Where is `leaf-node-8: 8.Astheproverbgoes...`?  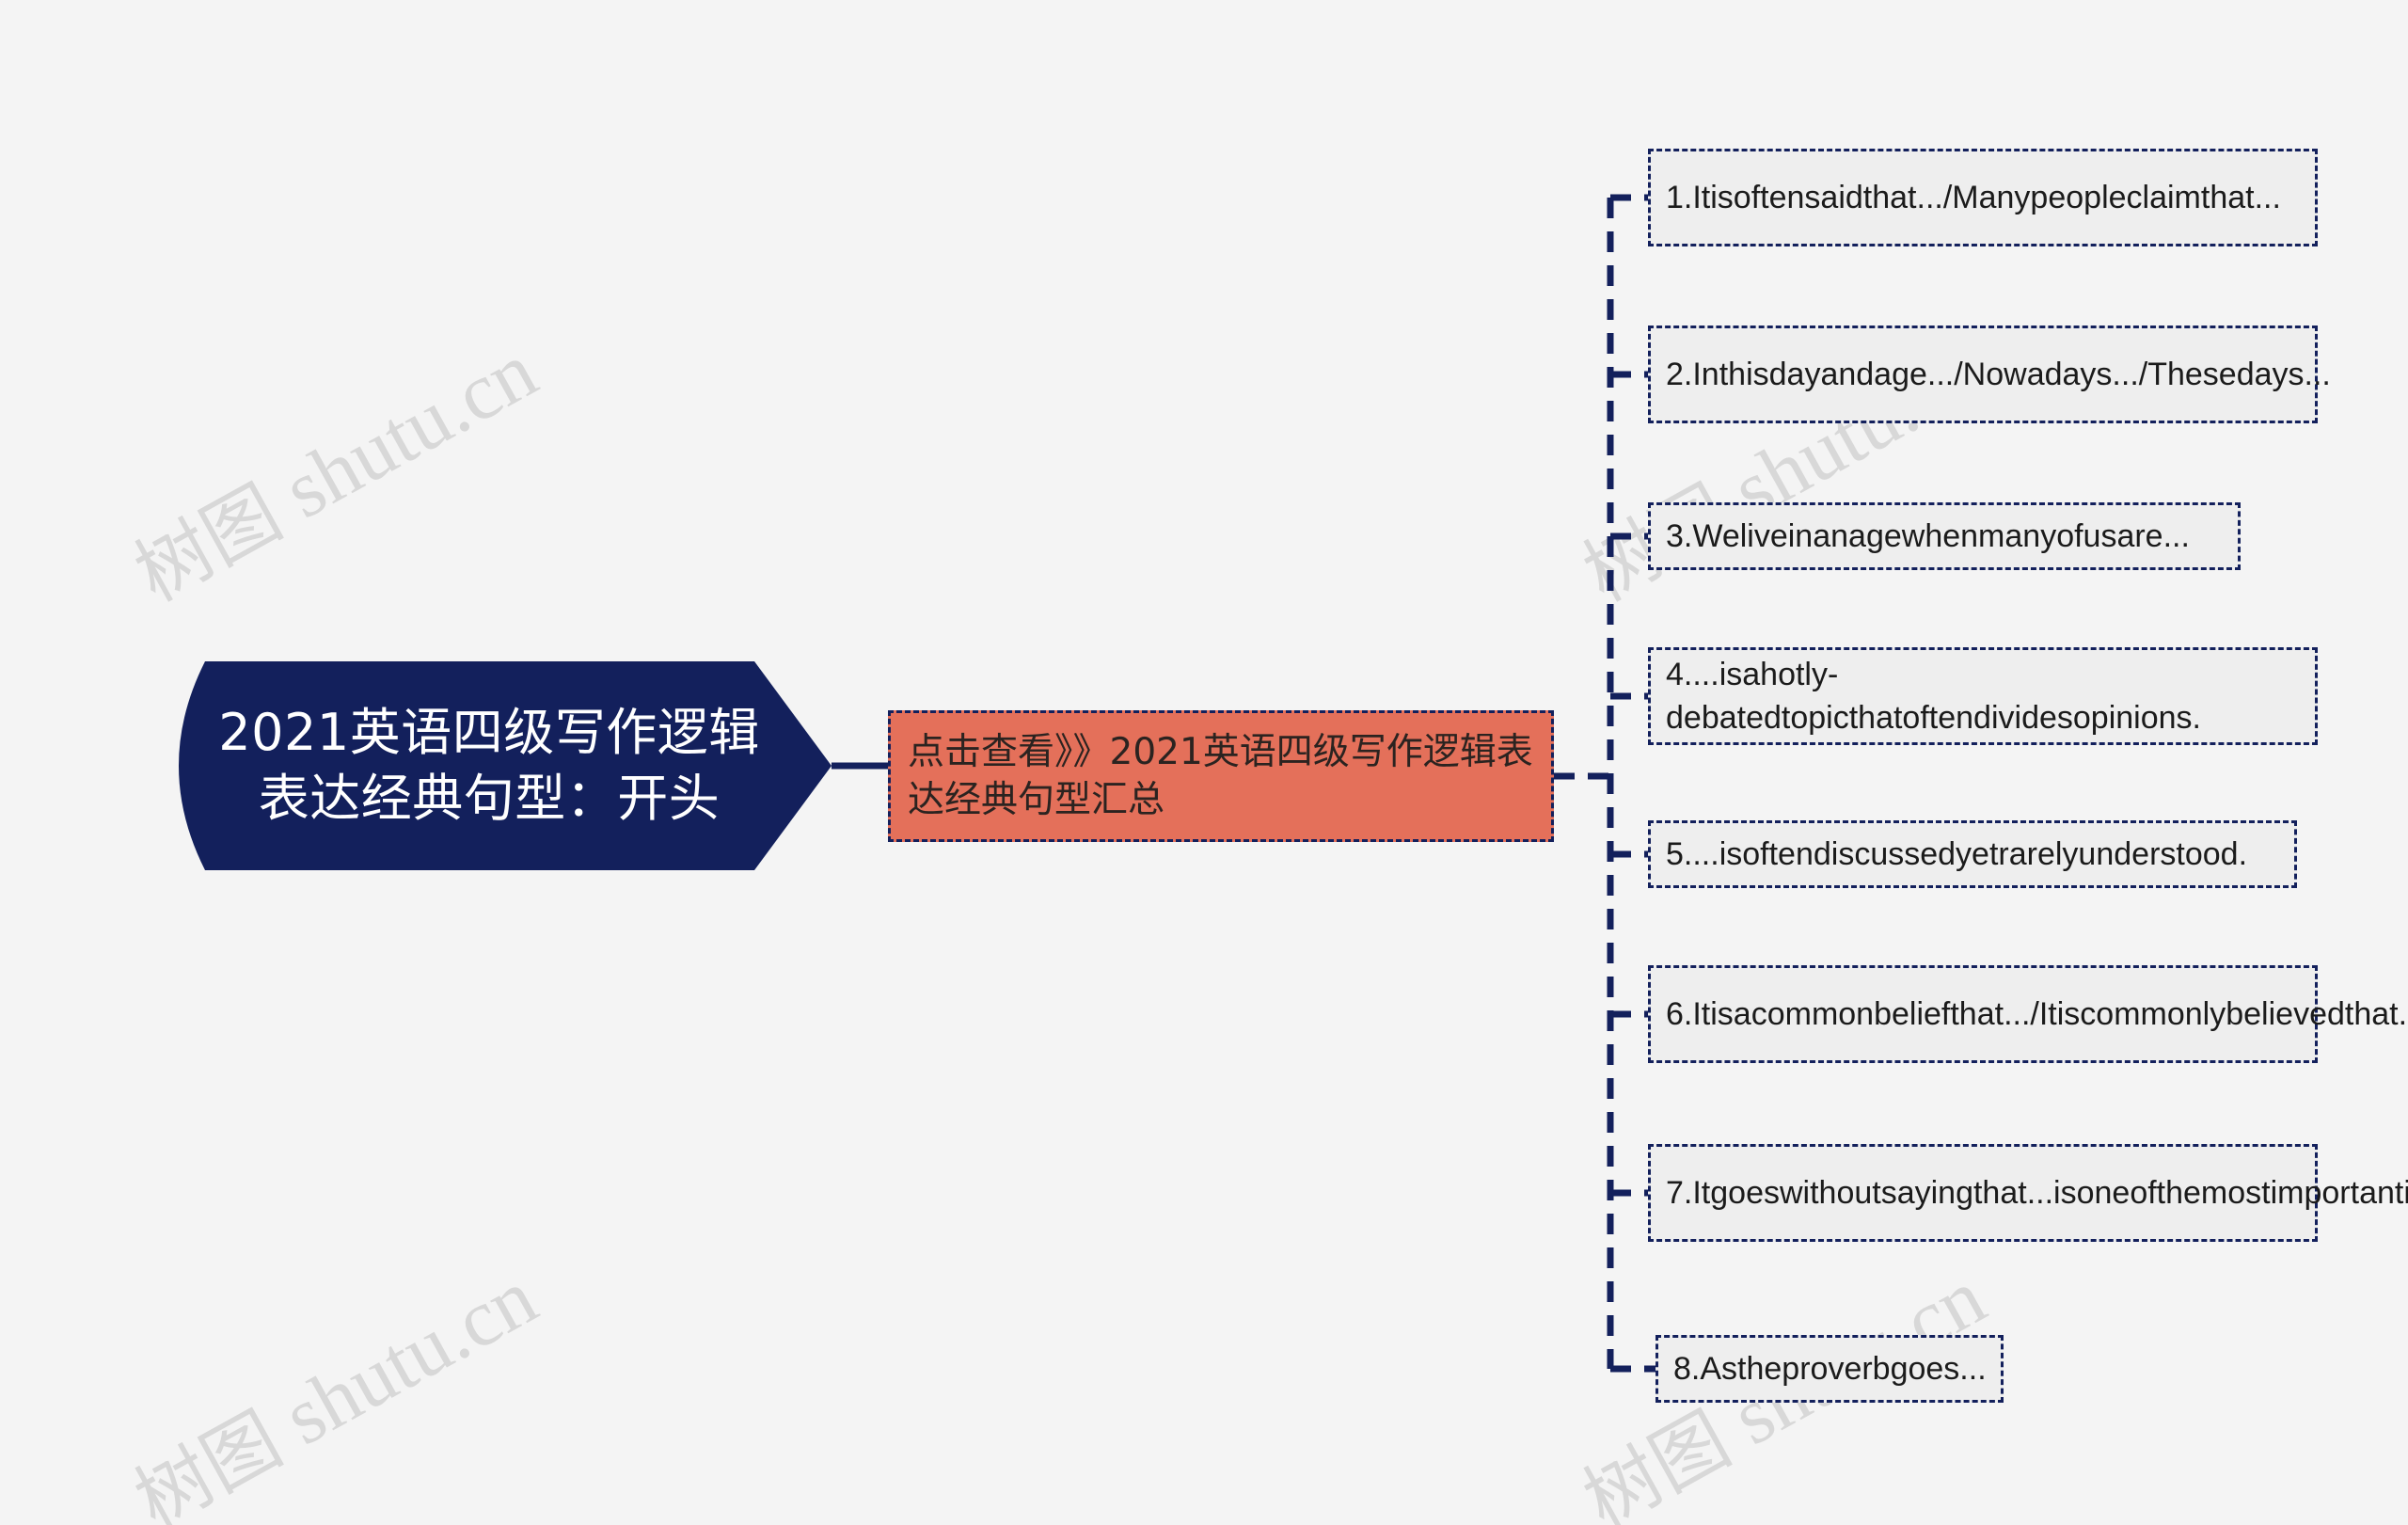
leaf-node-8: 8.Astheproverbgoes... is located at coordinates (1830, 1369).